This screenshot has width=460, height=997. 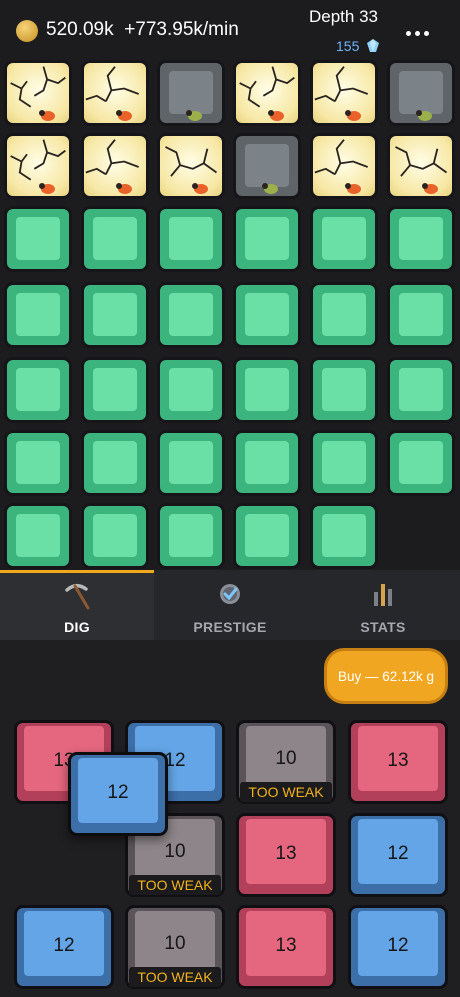 I want to click on stats-bars-icon, so click(x=383, y=595).